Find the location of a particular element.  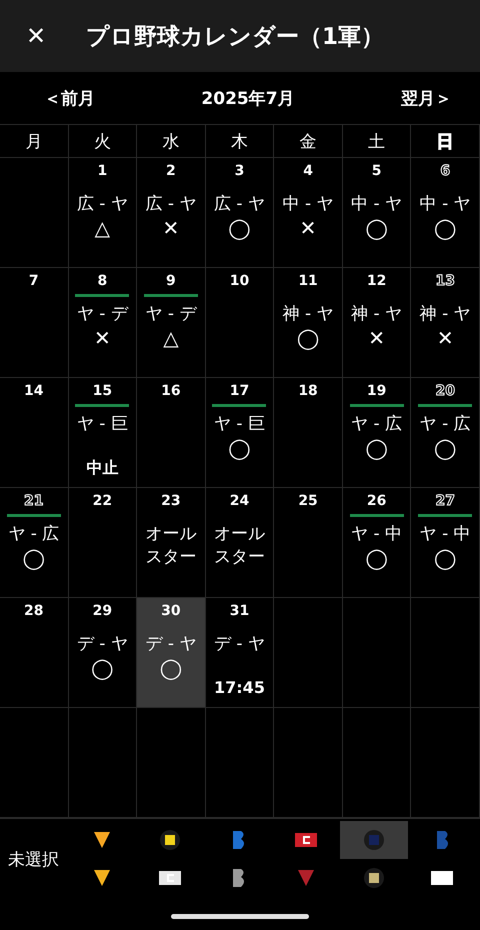

weekday-label: 金 is located at coordinates (308, 141).